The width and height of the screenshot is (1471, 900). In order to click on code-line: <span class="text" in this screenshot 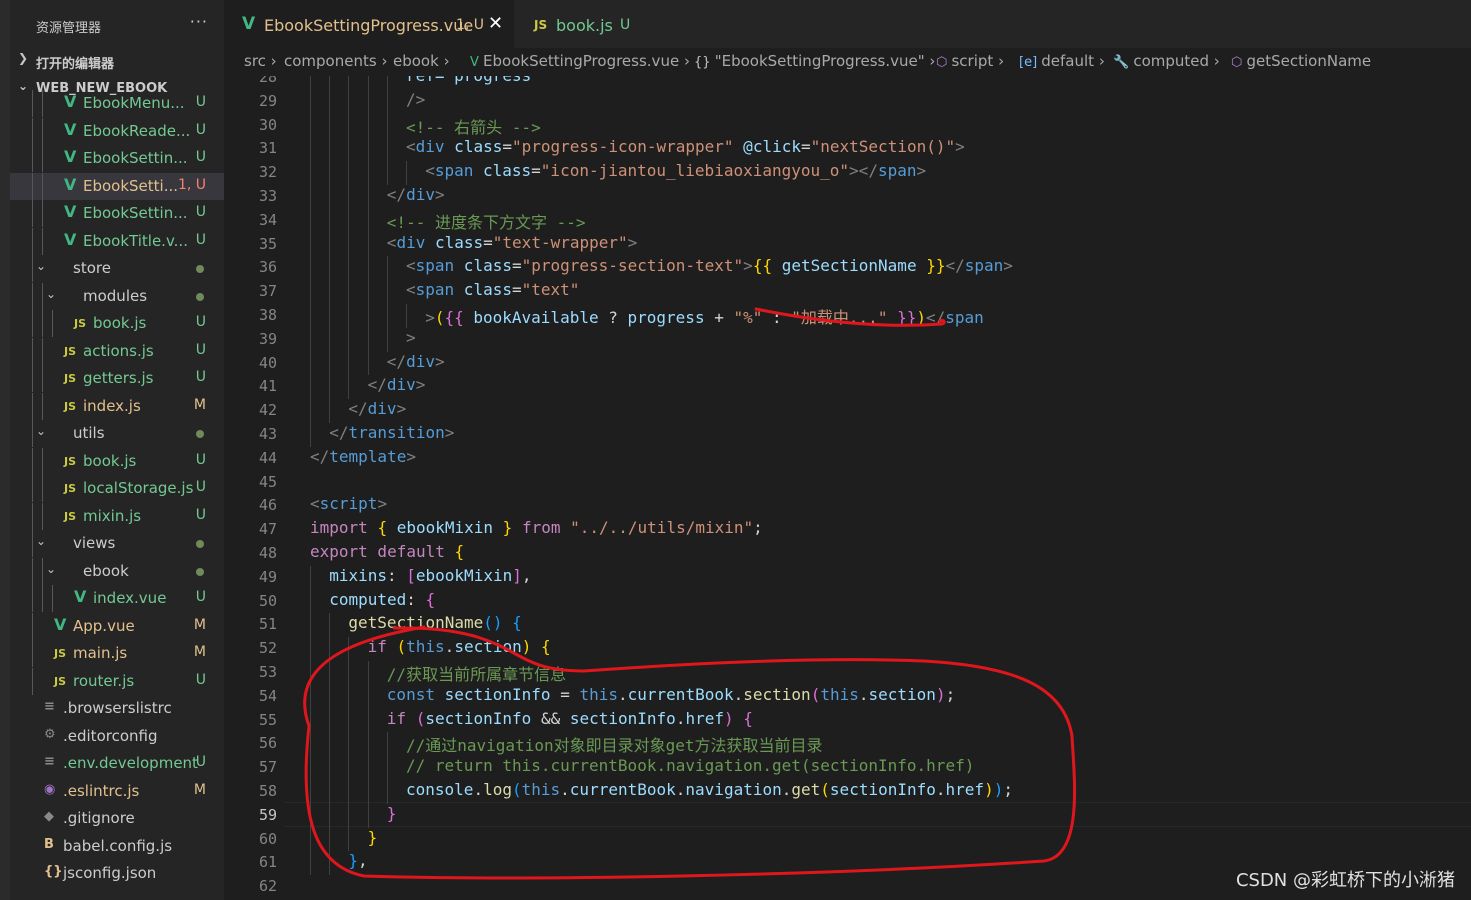, I will do `click(492, 289)`.